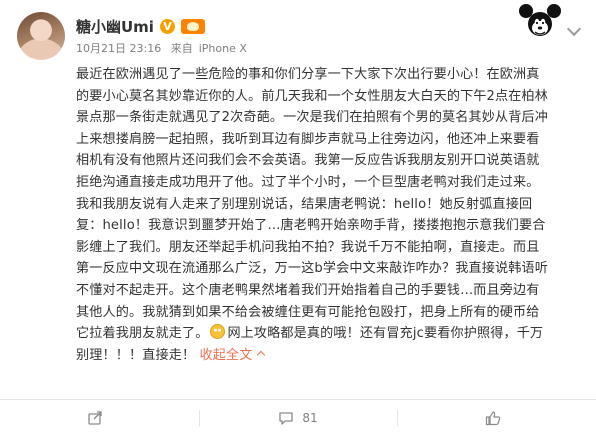 Image resolution: width=596 pixels, height=435 pixels. What do you see at coordinates (540, 20) in the screenshot?
I see `mickey-sticker-icon` at bounding box center [540, 20].